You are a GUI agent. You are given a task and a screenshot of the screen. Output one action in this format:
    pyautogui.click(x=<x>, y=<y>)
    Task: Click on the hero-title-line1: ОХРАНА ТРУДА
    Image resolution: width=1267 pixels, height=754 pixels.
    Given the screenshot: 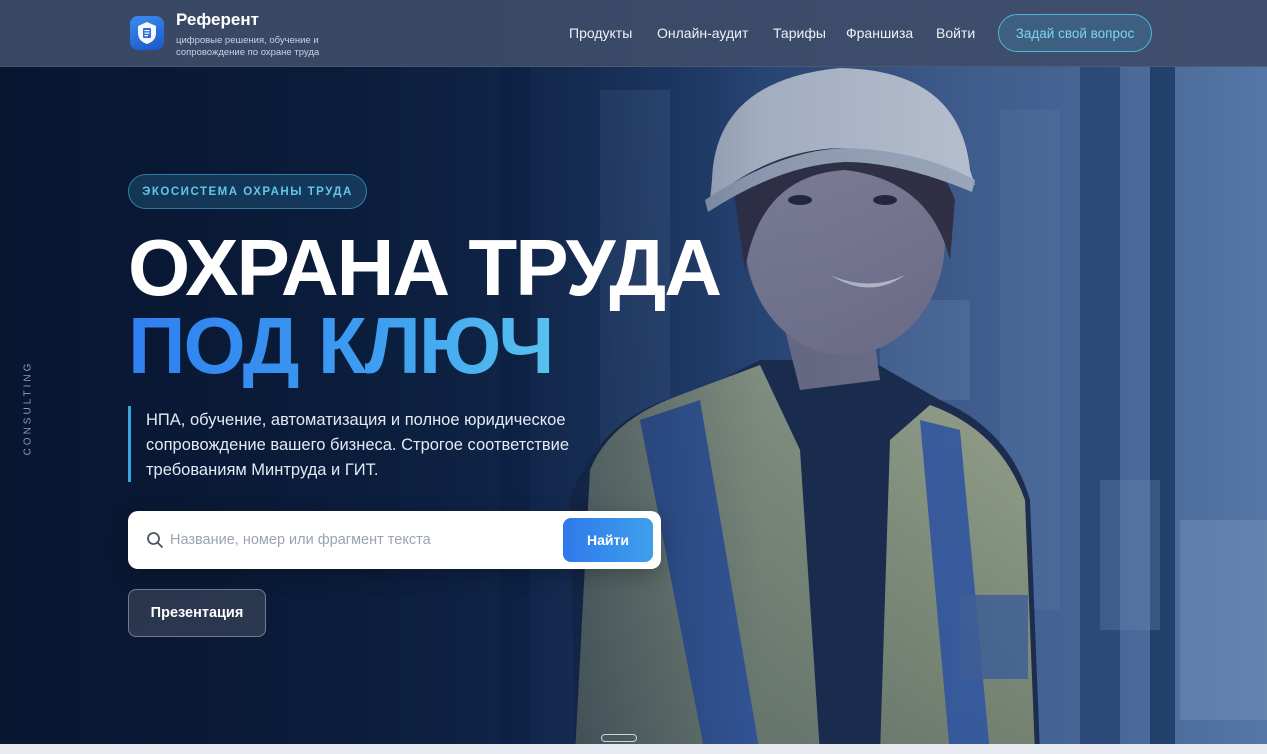 What is the action you would take?
    pyautogui.click(x=425, y=267)
    